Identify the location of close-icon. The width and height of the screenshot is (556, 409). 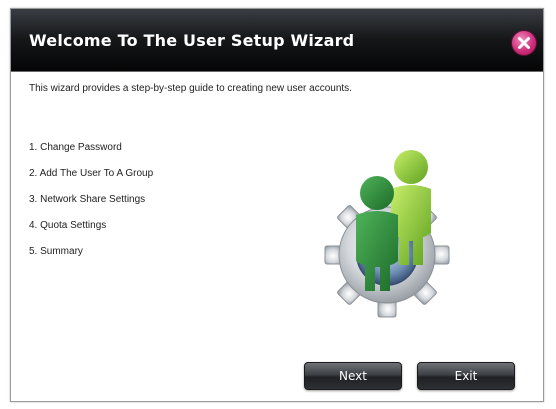
(524, 43).